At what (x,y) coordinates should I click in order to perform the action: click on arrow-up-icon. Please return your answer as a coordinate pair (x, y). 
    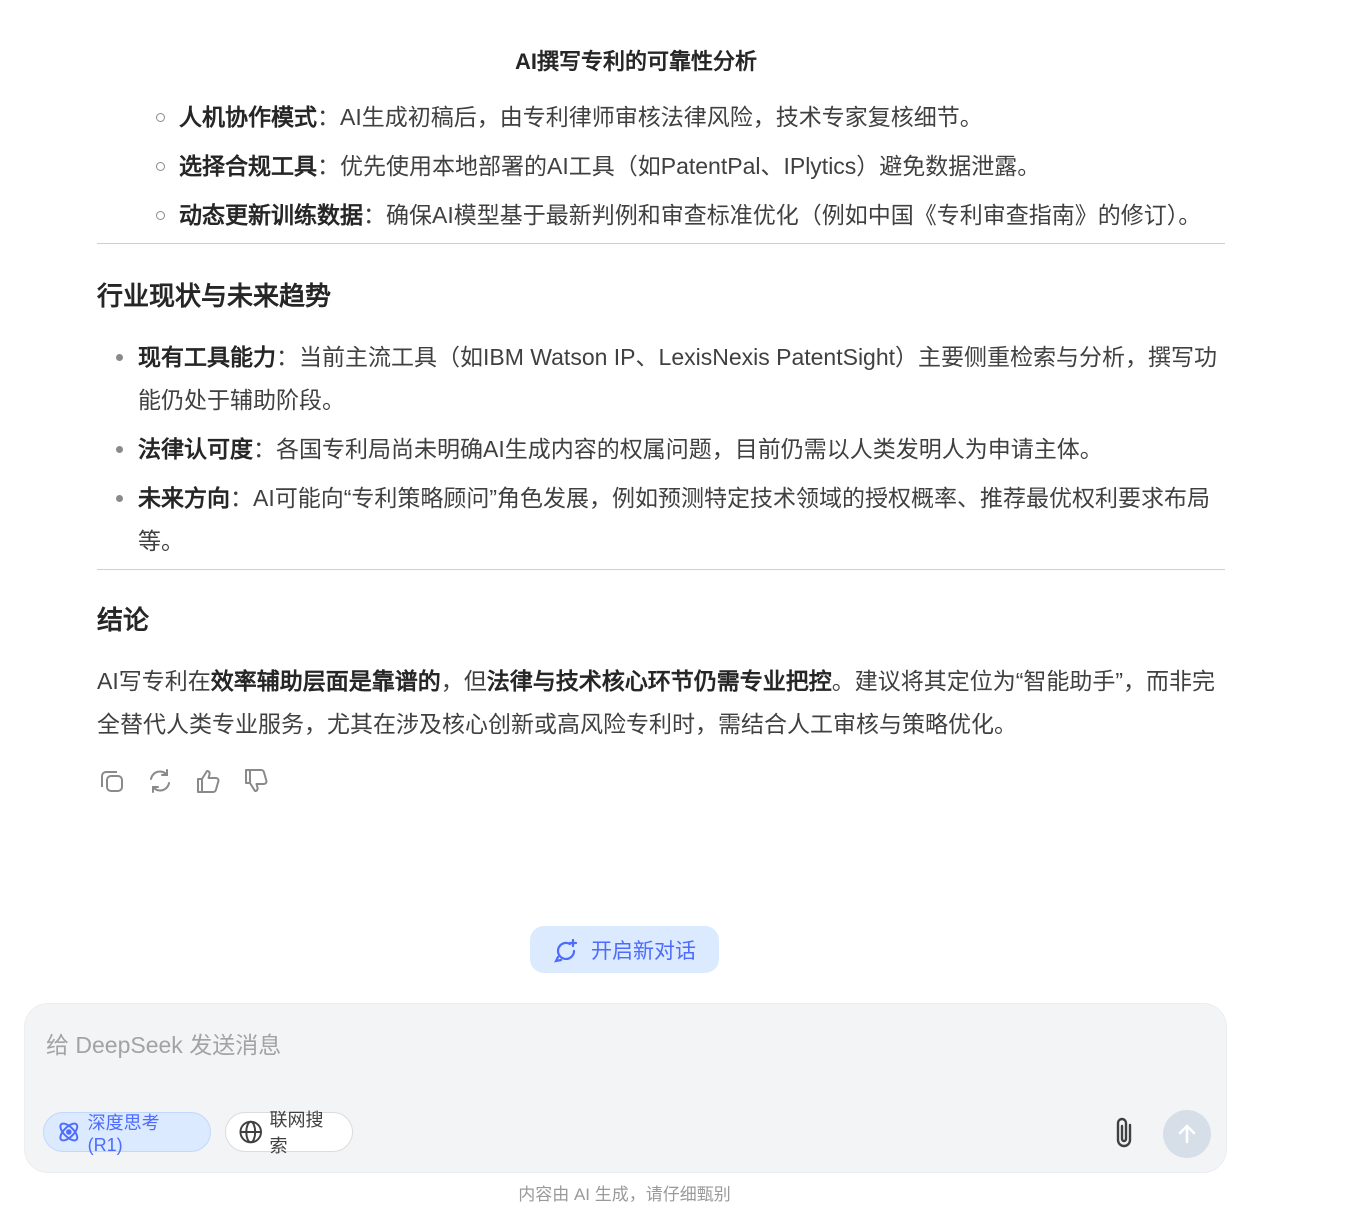
    Looking at the image, I should click on (1187, 1134).